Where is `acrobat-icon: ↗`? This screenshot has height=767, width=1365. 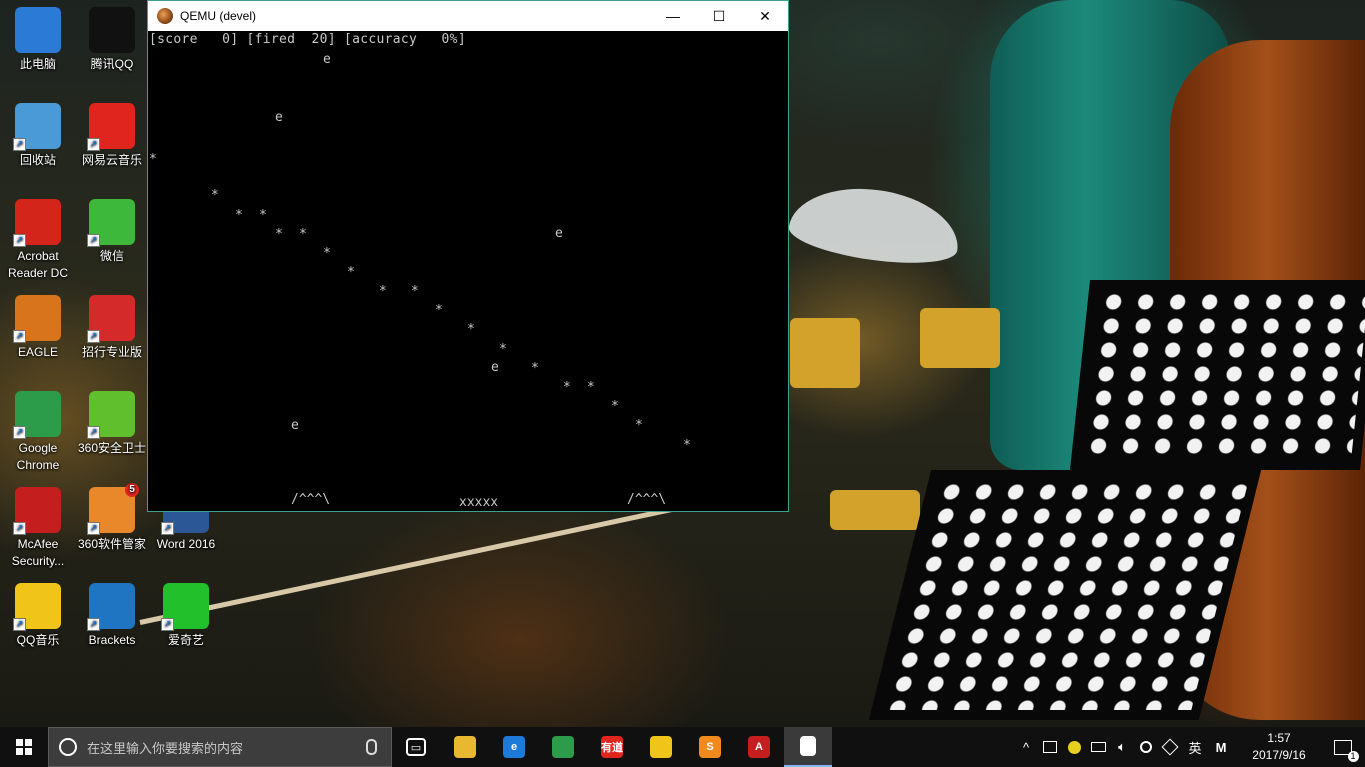
acrobat-icon: ↗ is located at coordinates (37, 223).